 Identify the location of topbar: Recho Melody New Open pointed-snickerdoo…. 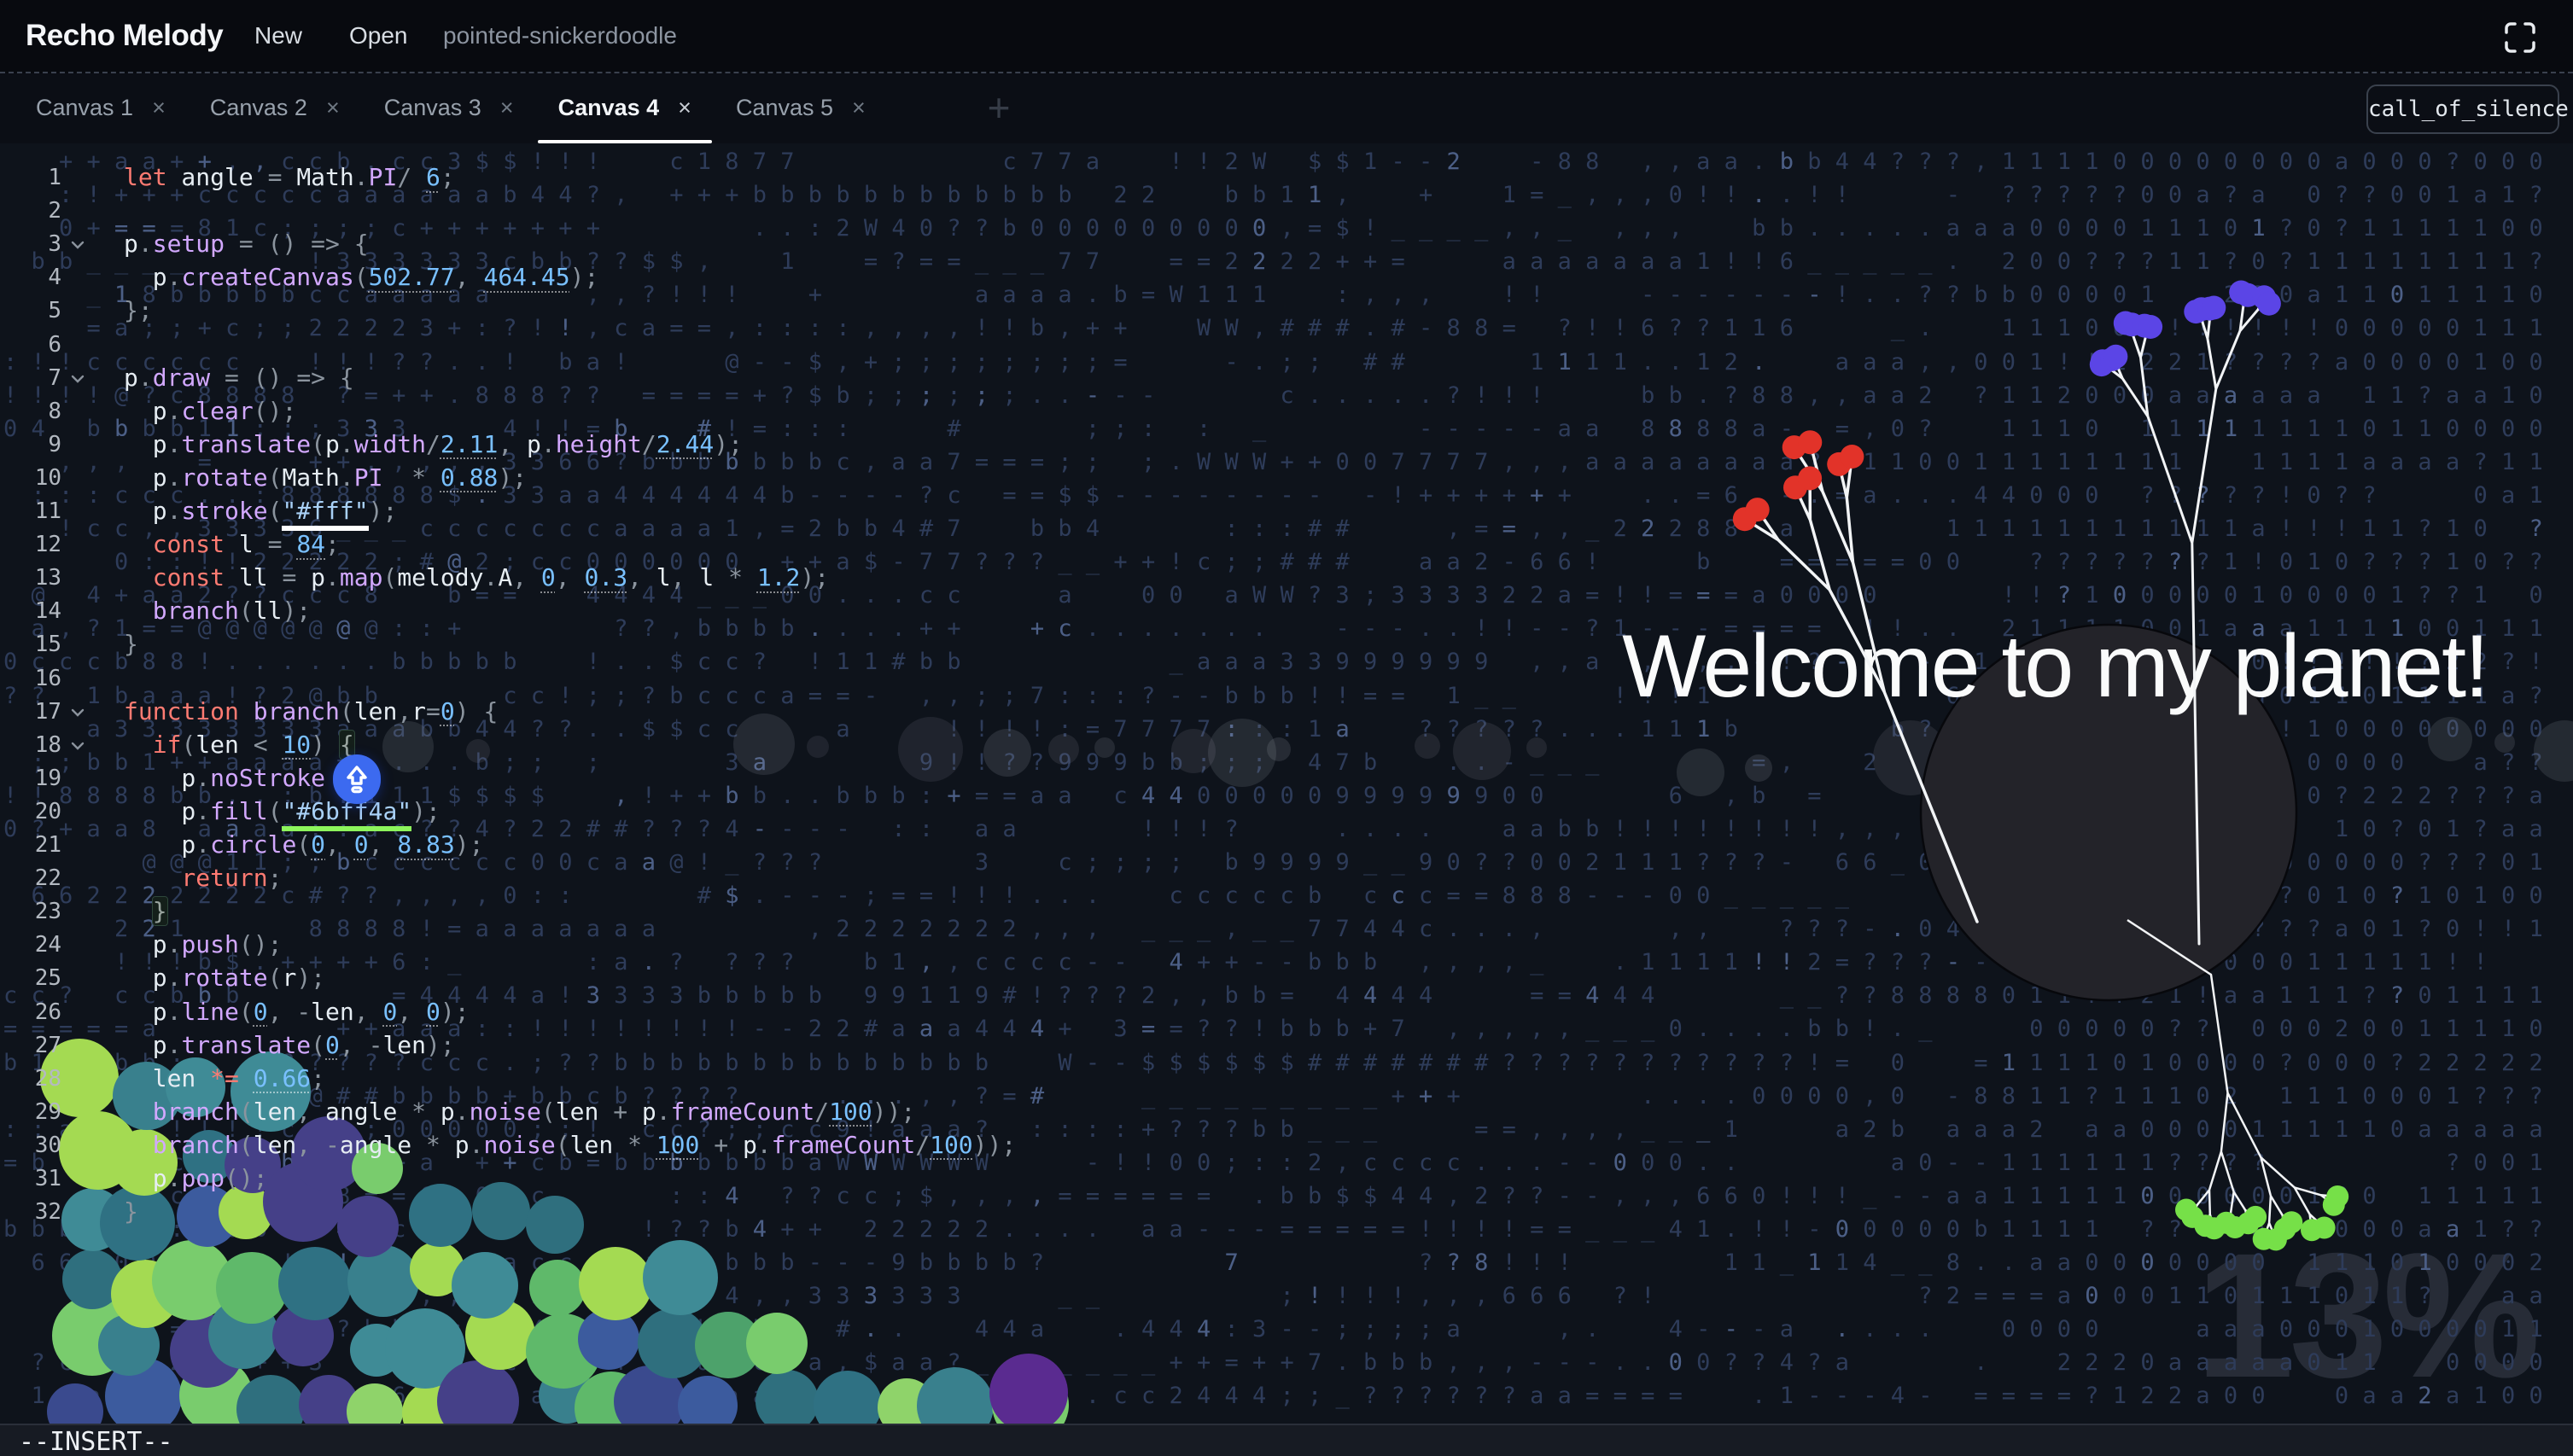
(1286, 36).